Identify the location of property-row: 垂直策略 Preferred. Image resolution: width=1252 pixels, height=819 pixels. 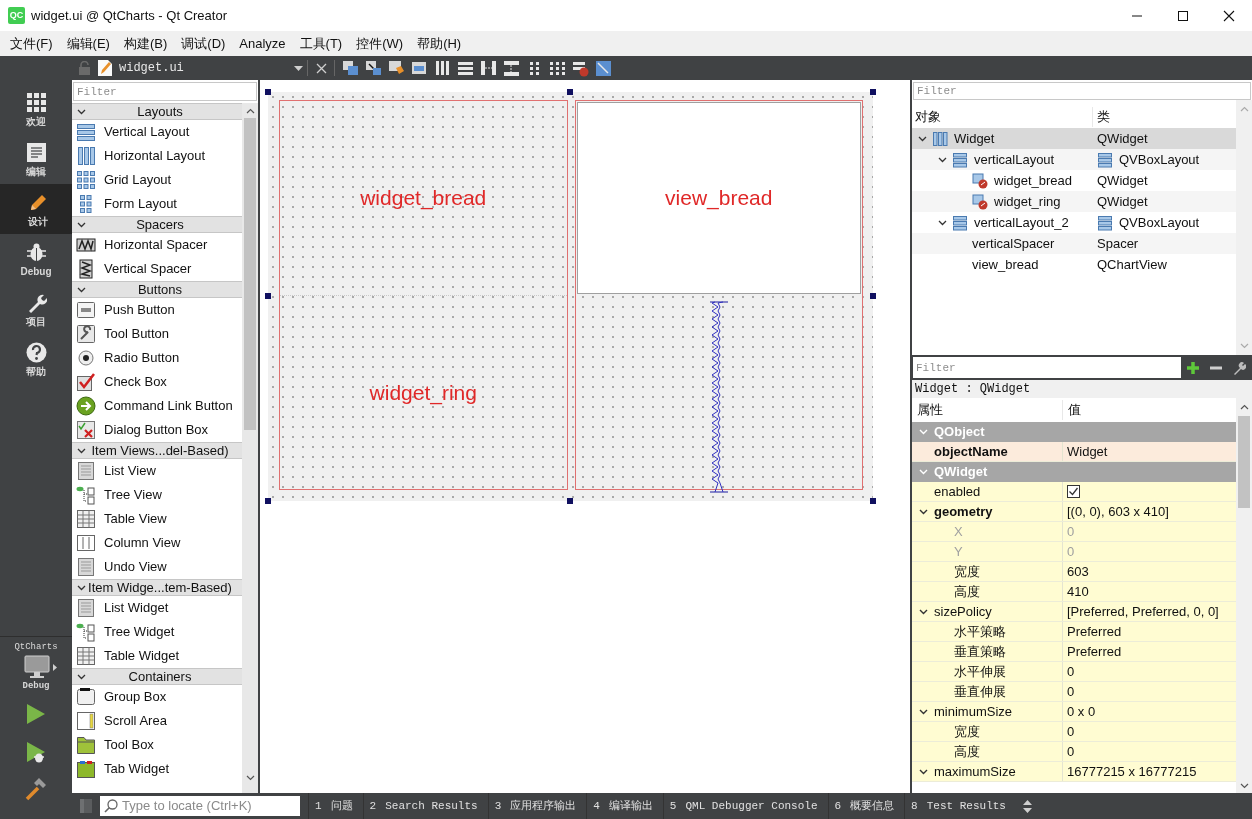
(1074, 652).